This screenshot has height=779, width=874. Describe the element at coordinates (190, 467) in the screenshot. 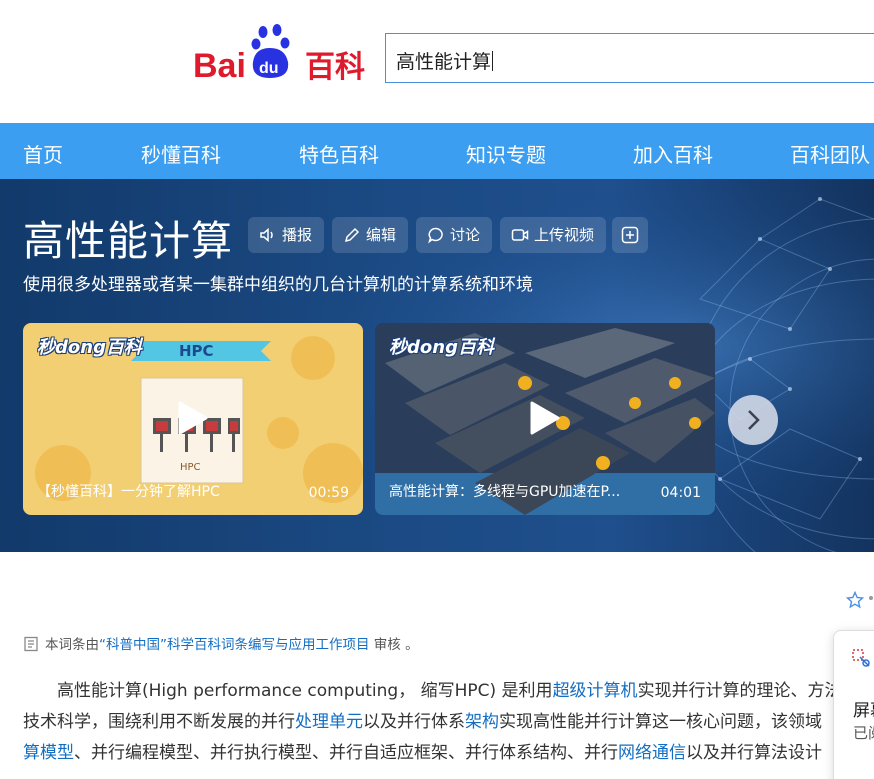

I see `thumbnail-caption: HPC` at that location.